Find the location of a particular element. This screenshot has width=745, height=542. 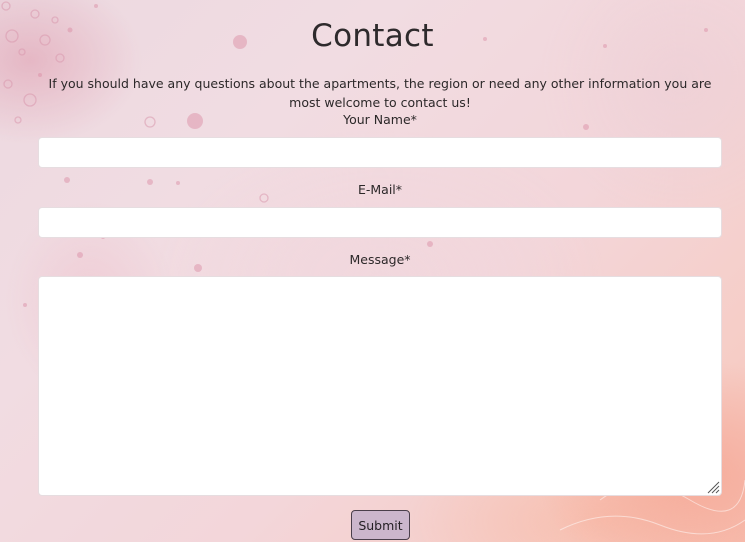

email-label: E-Mail* is located at coordinates (380, 189).